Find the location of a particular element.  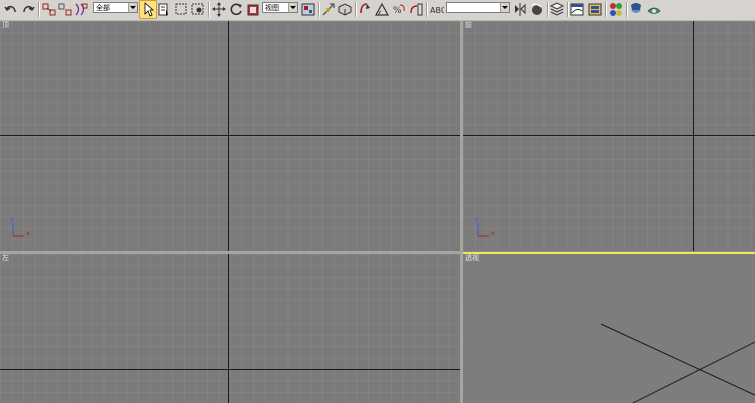

main-toolbar: 全部 视图 % ABC is located at coordinates (377, 10).